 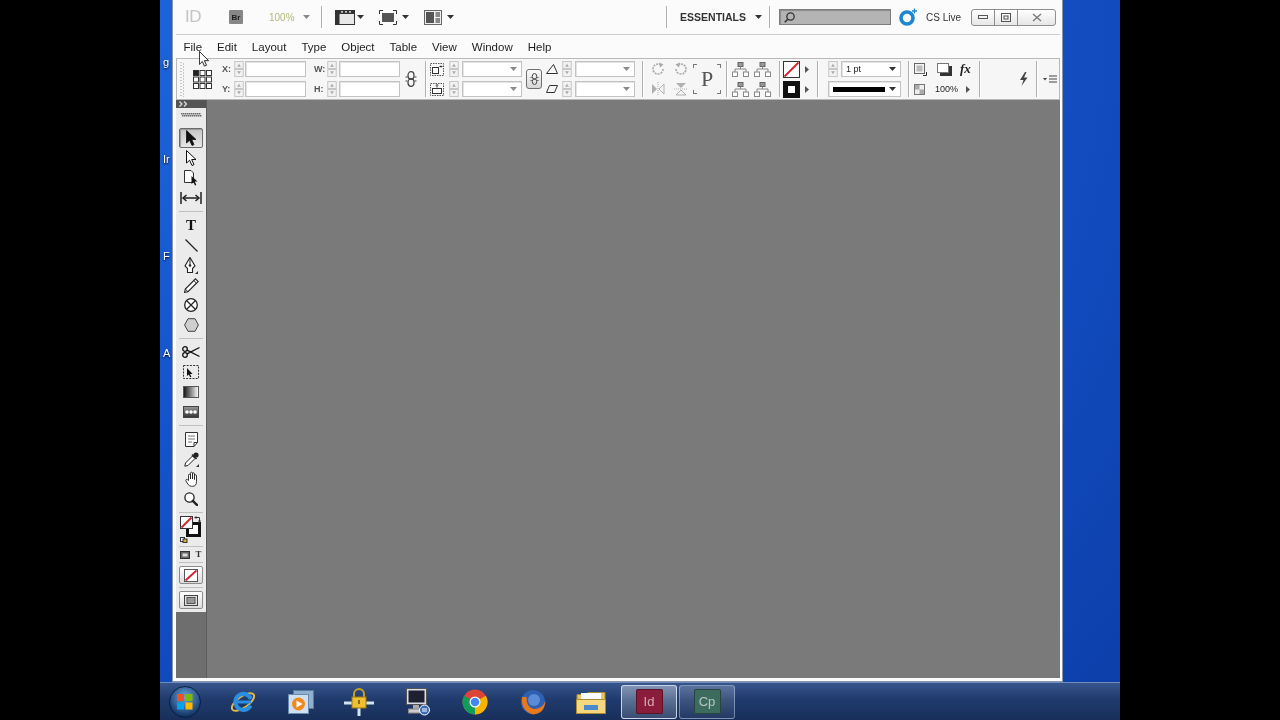 What do you see at coordinates (183, 104) in the screenshot?
I see `double-chevron-icon` at bounding box center [183, 104].